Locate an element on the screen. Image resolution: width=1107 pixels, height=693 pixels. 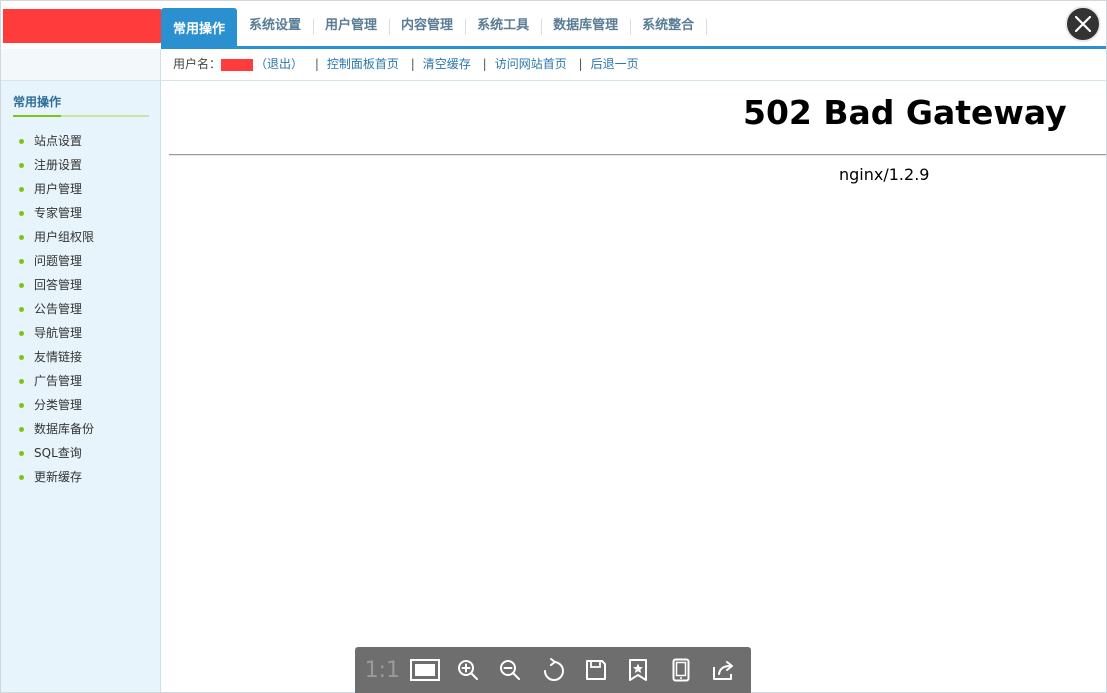
rotate-button is located at coordinates (553, 670).